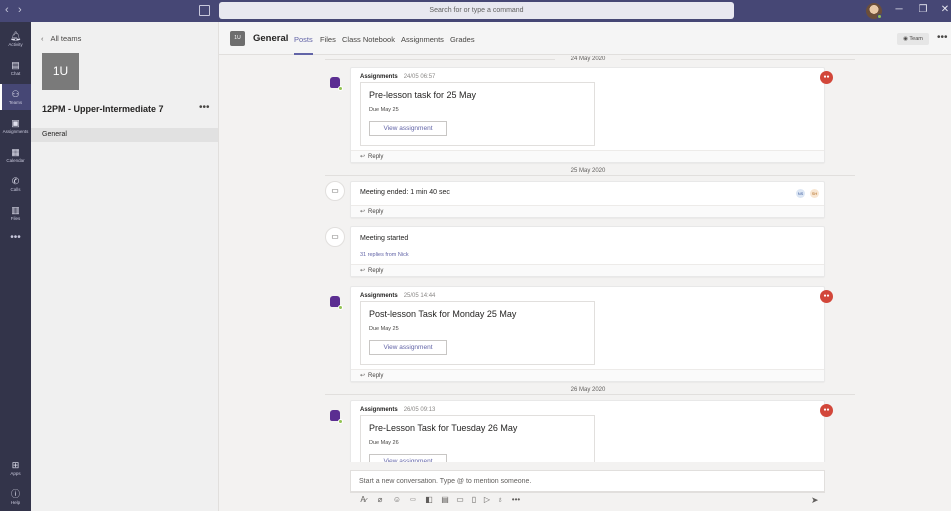  I want to click on gif-icon: ▭, so click(413, 500).